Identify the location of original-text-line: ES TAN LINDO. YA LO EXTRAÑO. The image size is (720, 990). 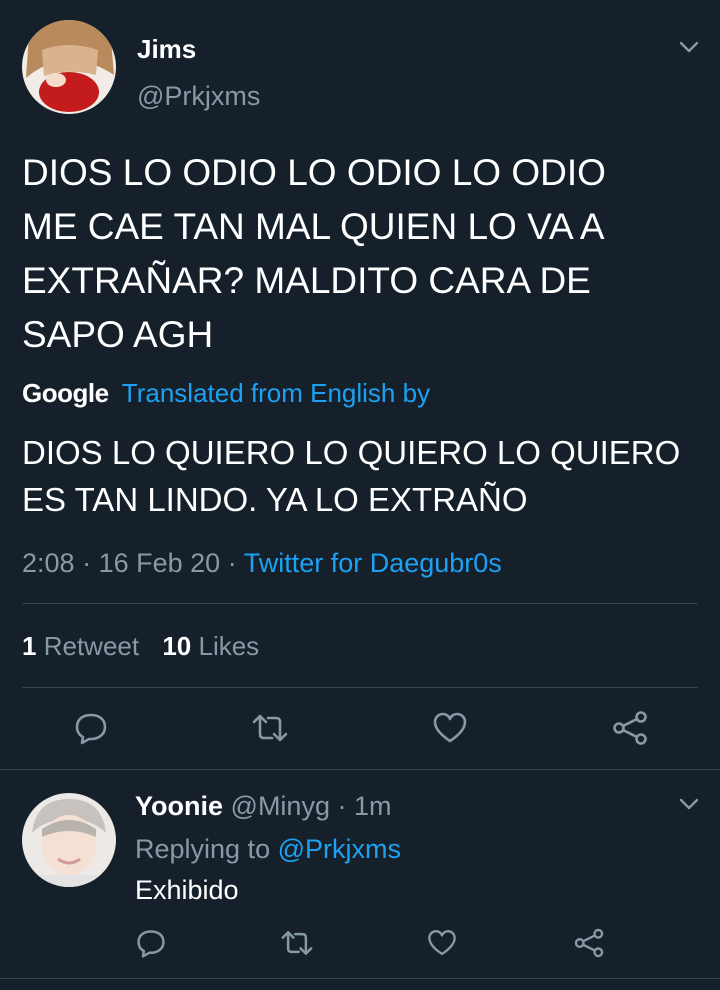
(275, 499).